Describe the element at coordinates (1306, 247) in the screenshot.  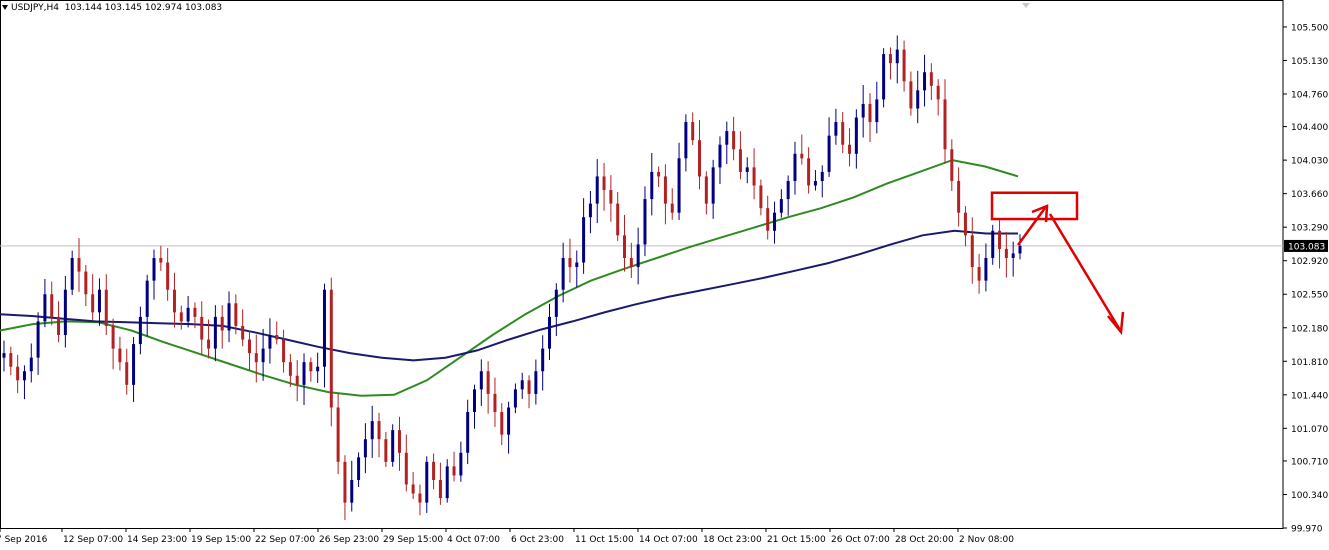
I see `current-price-label: 103.083` at that location.